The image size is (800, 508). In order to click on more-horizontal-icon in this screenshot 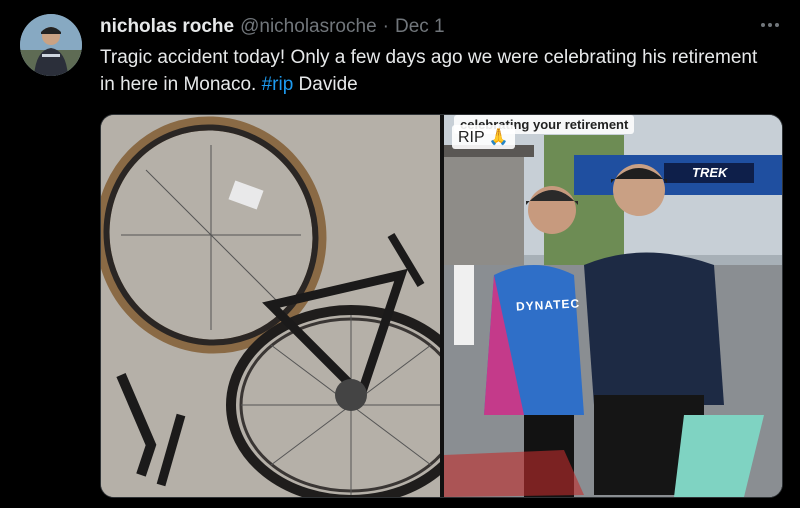, I will do `click(770, 25)`.